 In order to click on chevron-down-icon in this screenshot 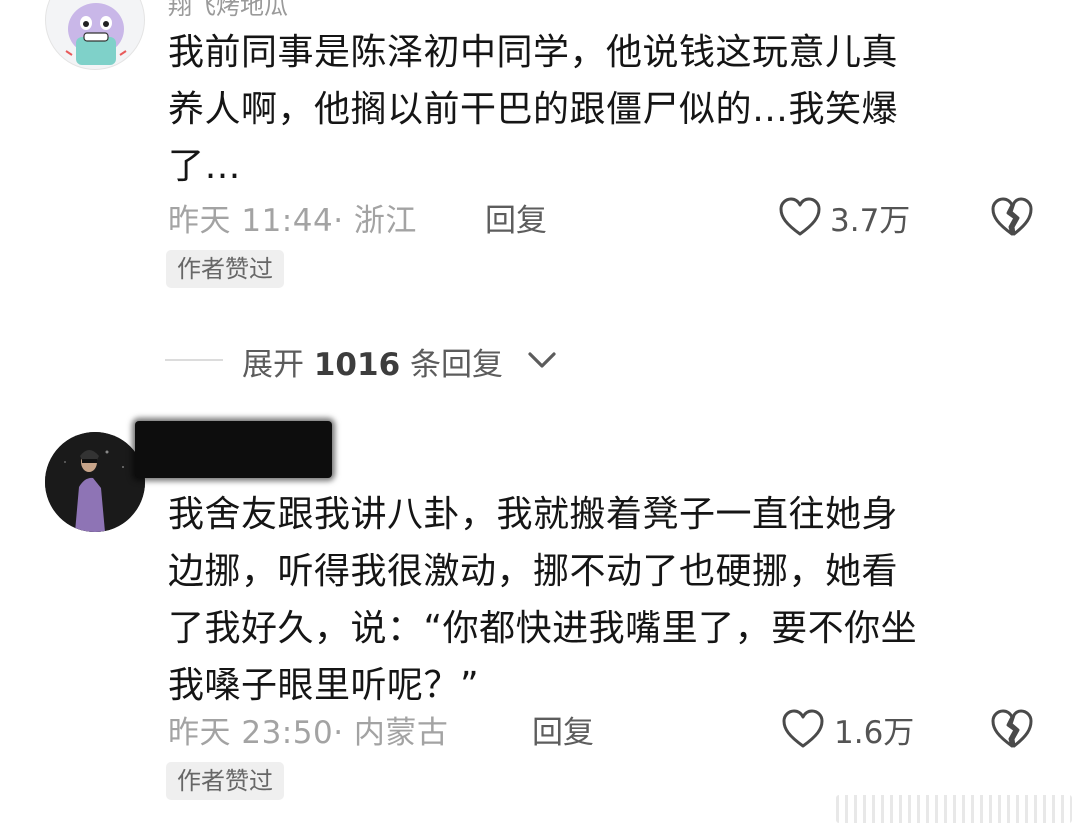, I will do `click(542, 360)`.